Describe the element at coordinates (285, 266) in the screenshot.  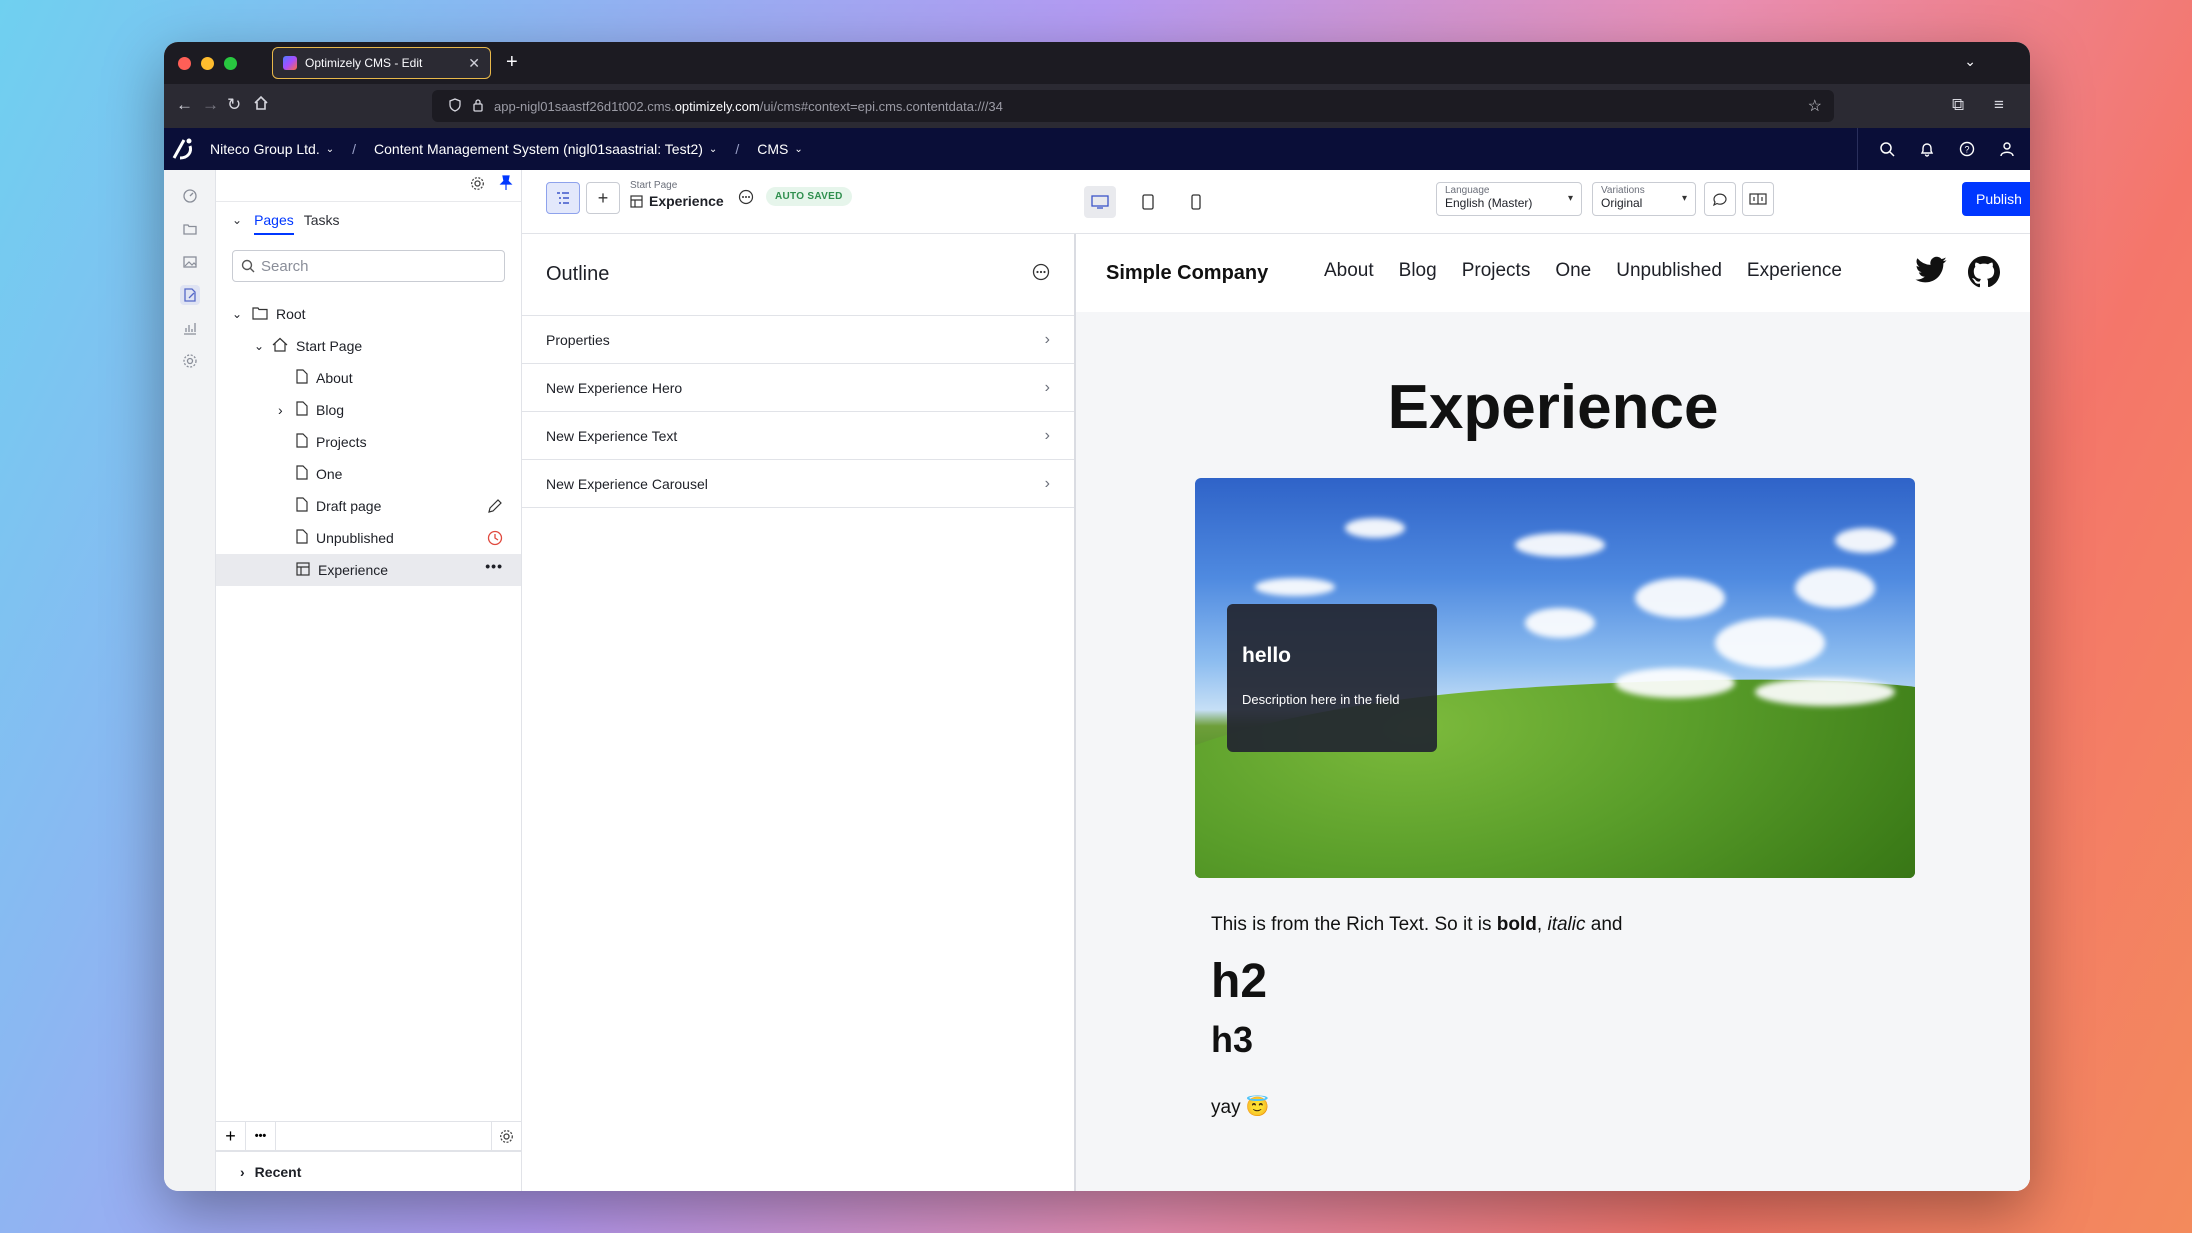
I see `search-placeholder: Search` at that location.